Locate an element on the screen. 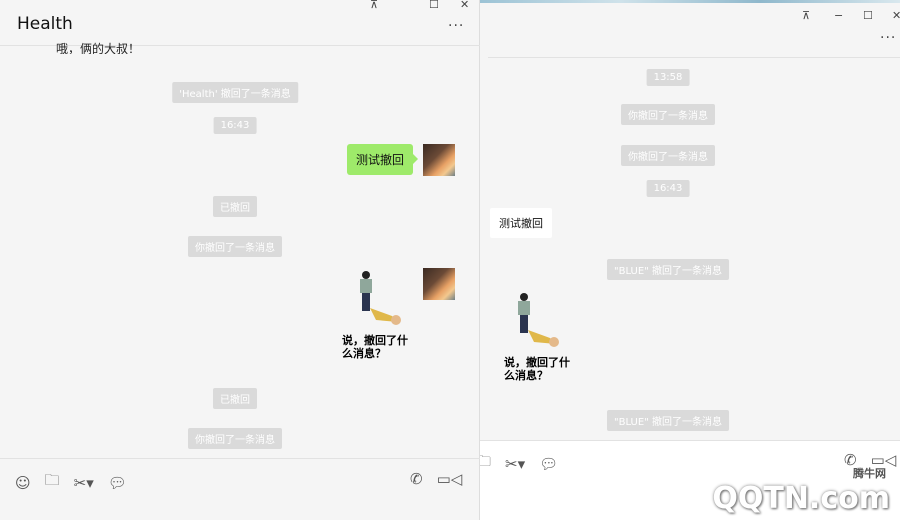  system-message: 'Health' 撤回了一条消息 is located at coordinates (235, 92).